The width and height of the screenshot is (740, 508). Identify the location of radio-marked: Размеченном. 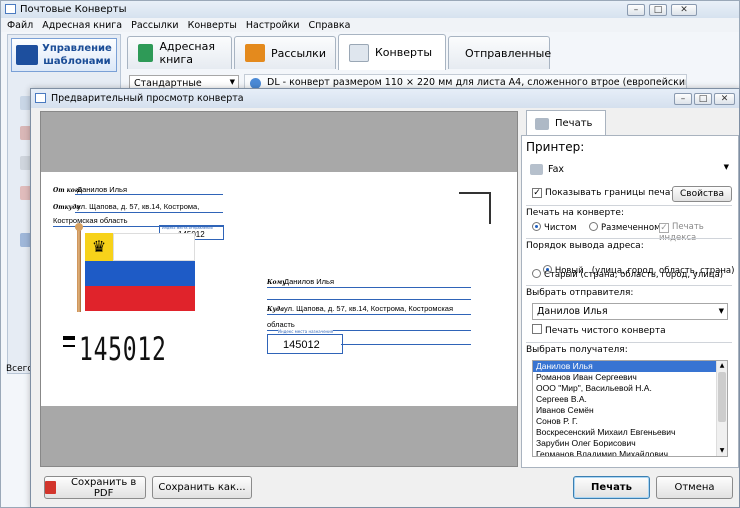
(624, 227).